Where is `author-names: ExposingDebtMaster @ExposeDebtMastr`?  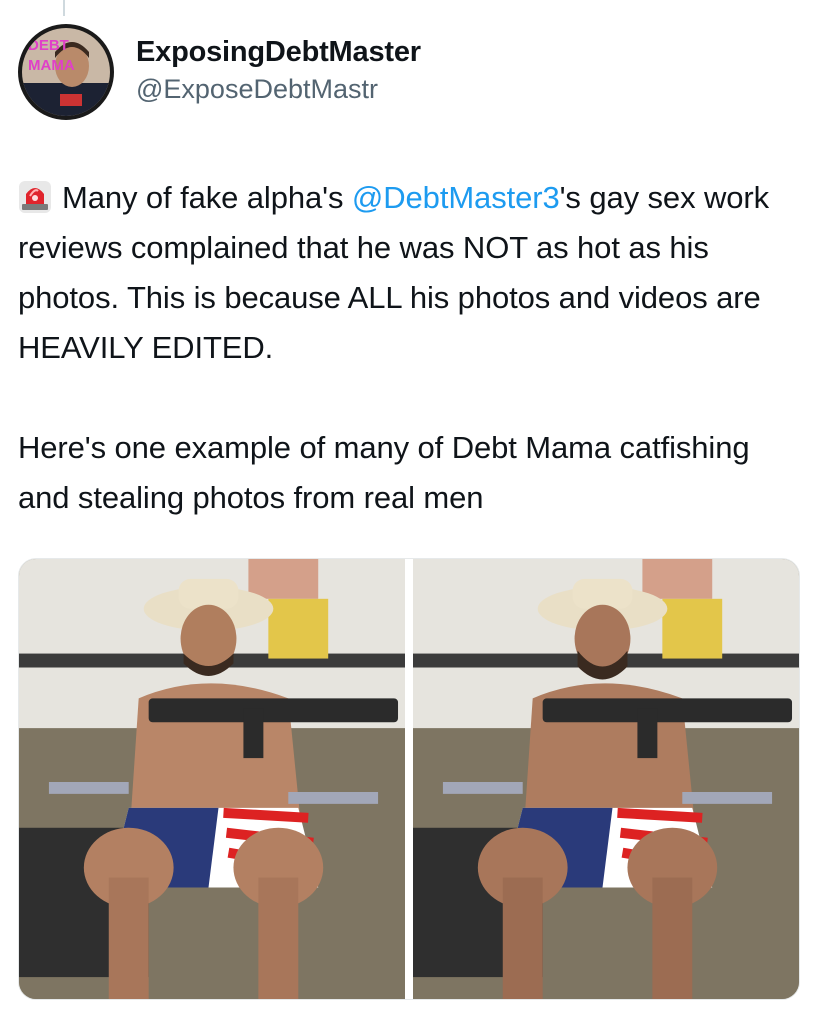
author-names: ExposingDebtMaster @ExposeDebtMastr is located at coordinates (278, 70).